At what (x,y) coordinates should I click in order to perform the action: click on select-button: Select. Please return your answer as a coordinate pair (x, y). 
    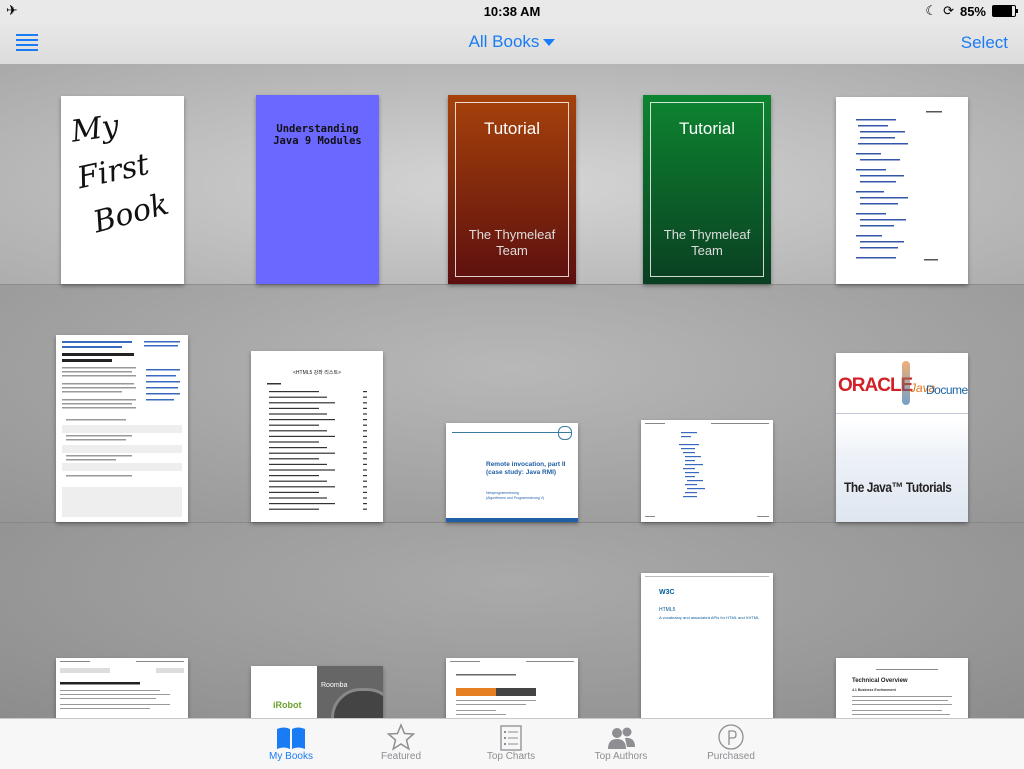
    Looking at the image, I should click on (984, 43).